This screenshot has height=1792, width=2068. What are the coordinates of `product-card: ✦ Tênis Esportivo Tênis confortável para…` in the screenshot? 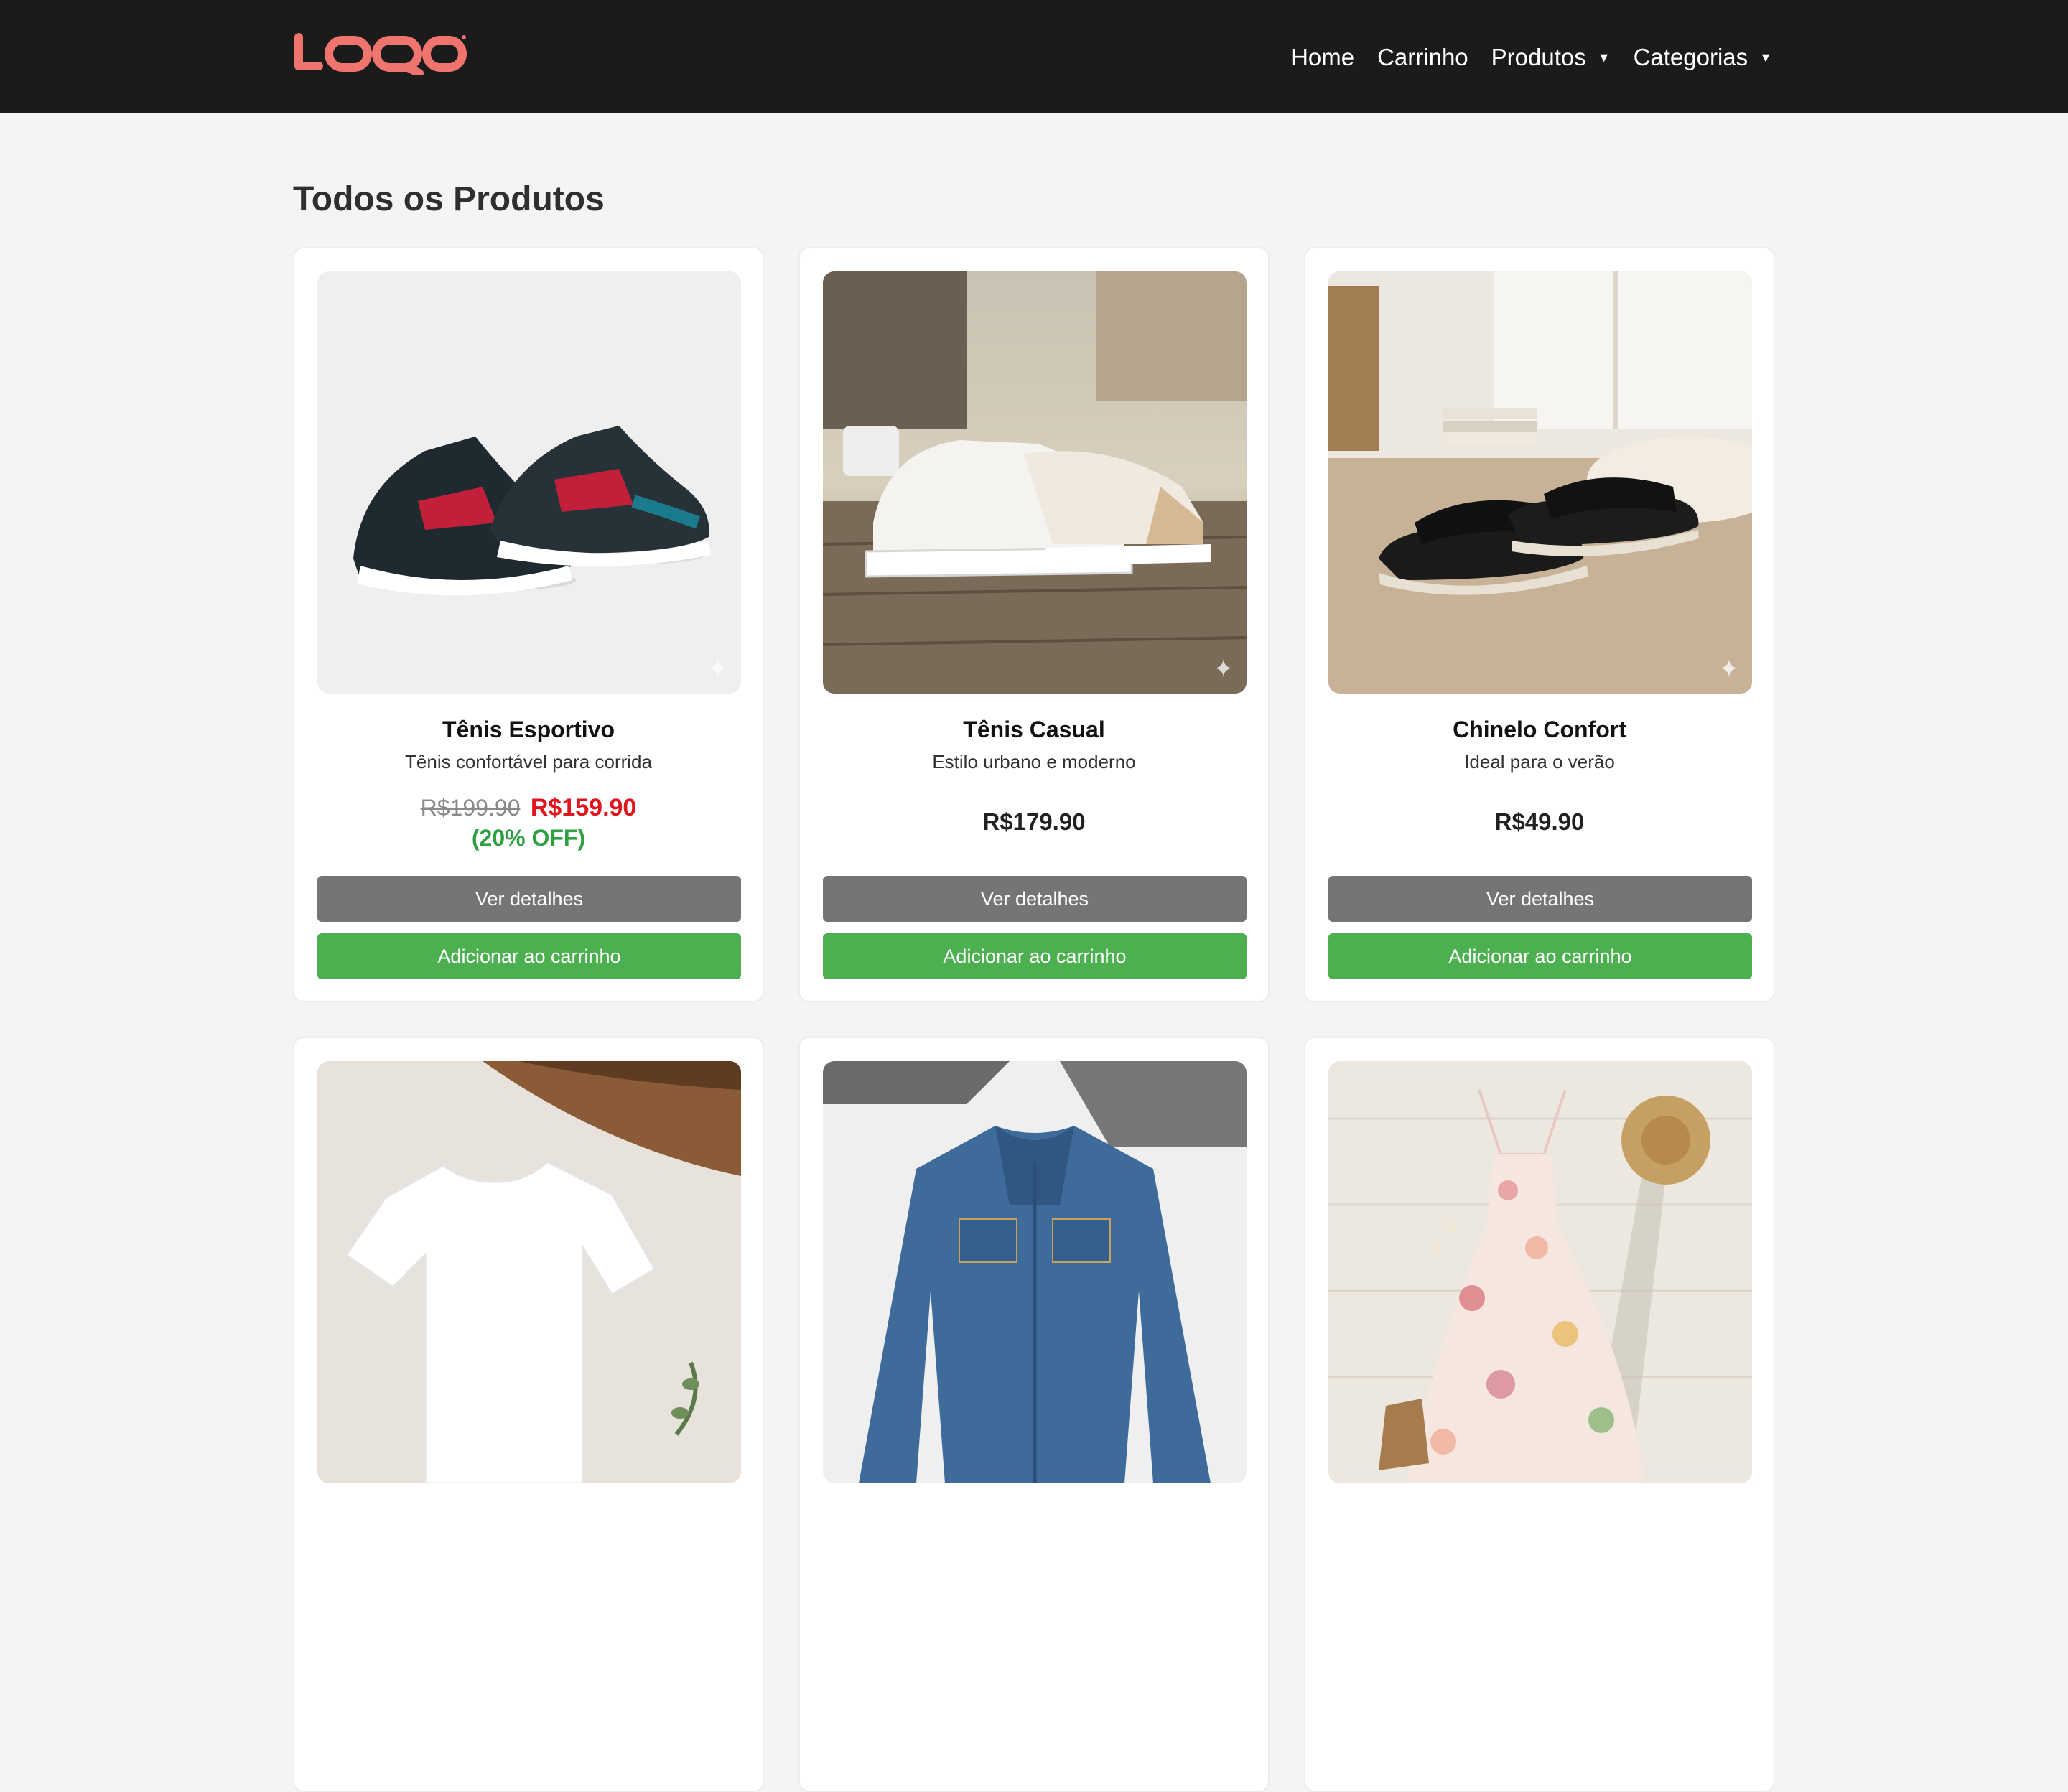 It's located at (528, 624).